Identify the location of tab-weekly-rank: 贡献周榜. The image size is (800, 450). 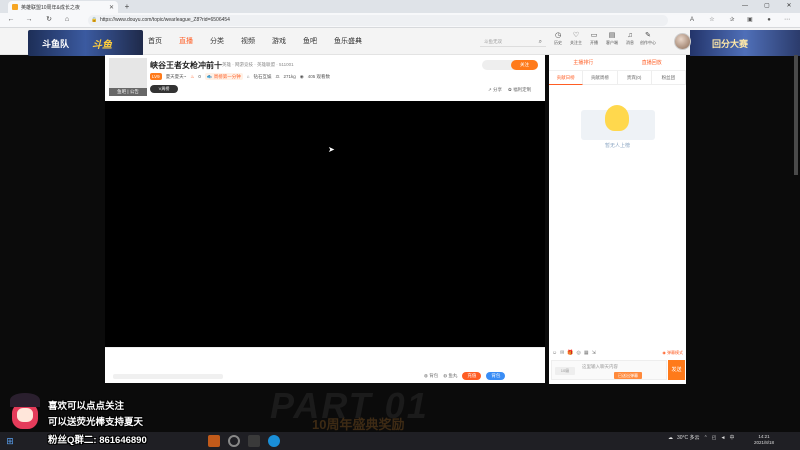
(600, 78).